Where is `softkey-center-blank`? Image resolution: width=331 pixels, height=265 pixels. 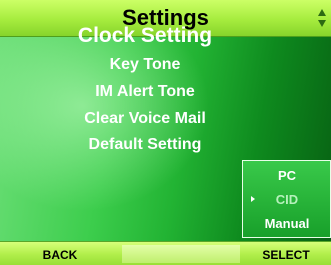
softkey-center-blank is located at coordinates (181, 254).